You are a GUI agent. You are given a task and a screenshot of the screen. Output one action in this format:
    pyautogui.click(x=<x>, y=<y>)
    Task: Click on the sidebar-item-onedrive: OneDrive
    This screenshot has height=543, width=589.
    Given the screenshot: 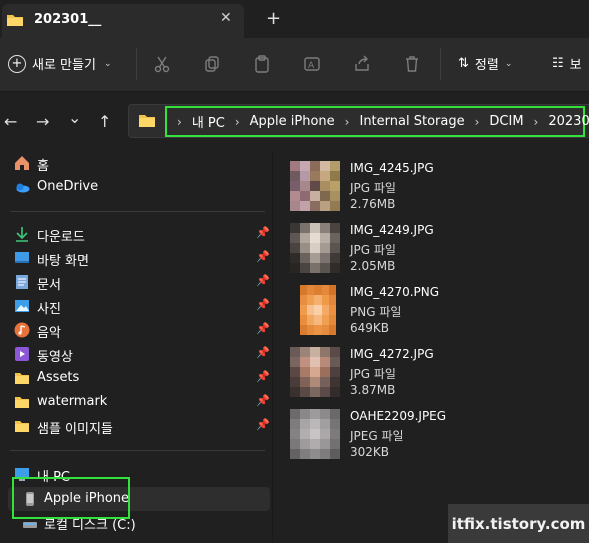 What is the action you would take?
    pyautogui.click(x=136, y=187)
    